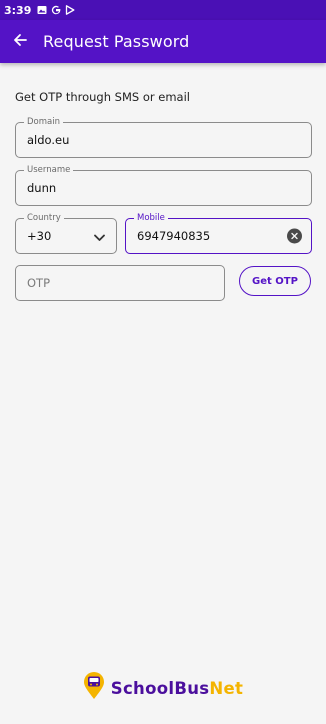 The image size is (326, 724). Describe the element at coordinates (44, 218) in the screenshot. I see `country-label: Country` at that location.